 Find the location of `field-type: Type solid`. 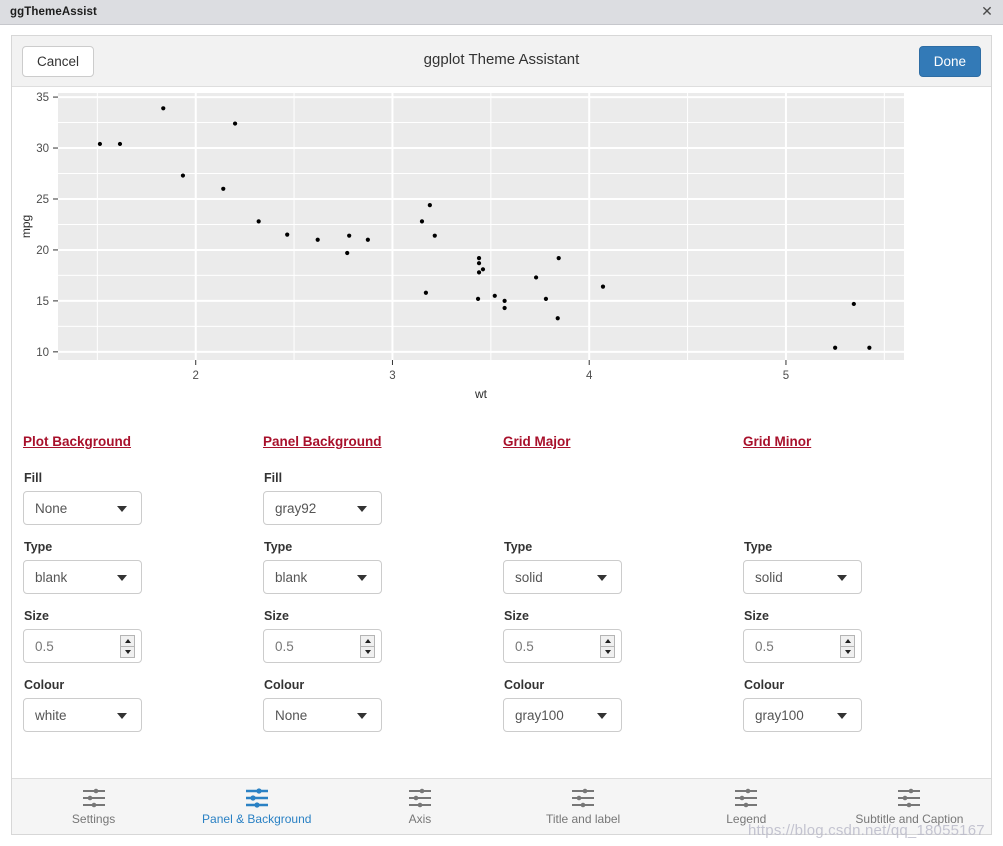

field-type: Type solid is located at coordinates (863, 567).